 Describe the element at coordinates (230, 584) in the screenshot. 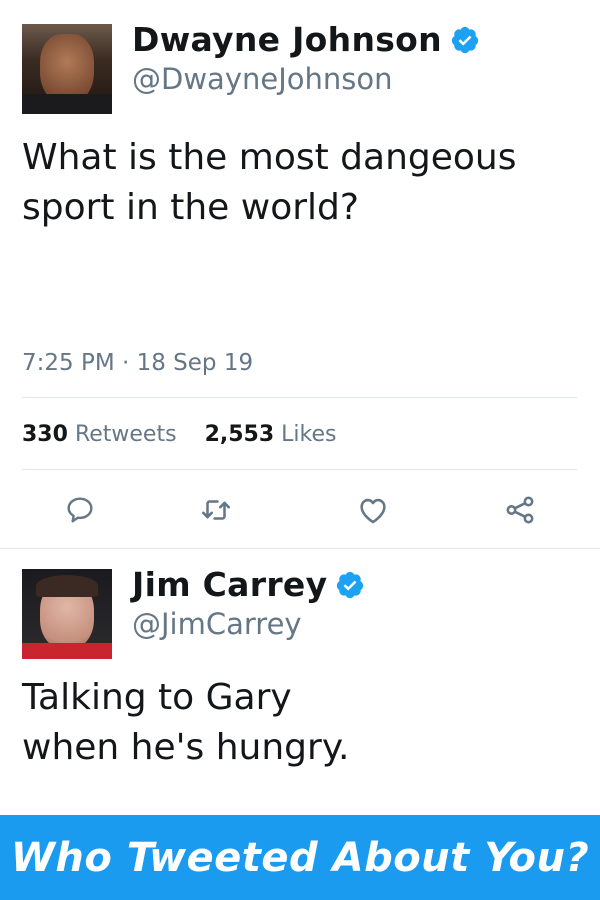

I see `author-name-text: Jim Carrey` at that location.